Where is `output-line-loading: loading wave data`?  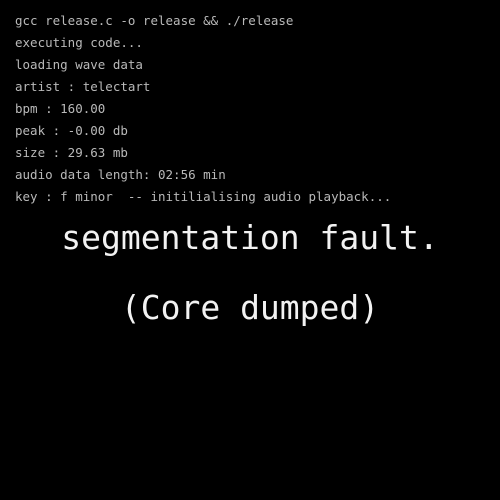
output-line-loading: loading wave data is located at coordinates (79, 64).